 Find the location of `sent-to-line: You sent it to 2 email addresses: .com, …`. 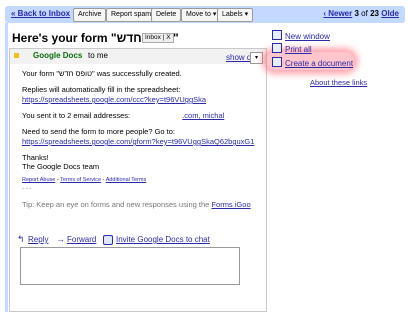

sent-to-line: You sent it to 2 email addresses: .com, … is located at coordinates (123, 115).